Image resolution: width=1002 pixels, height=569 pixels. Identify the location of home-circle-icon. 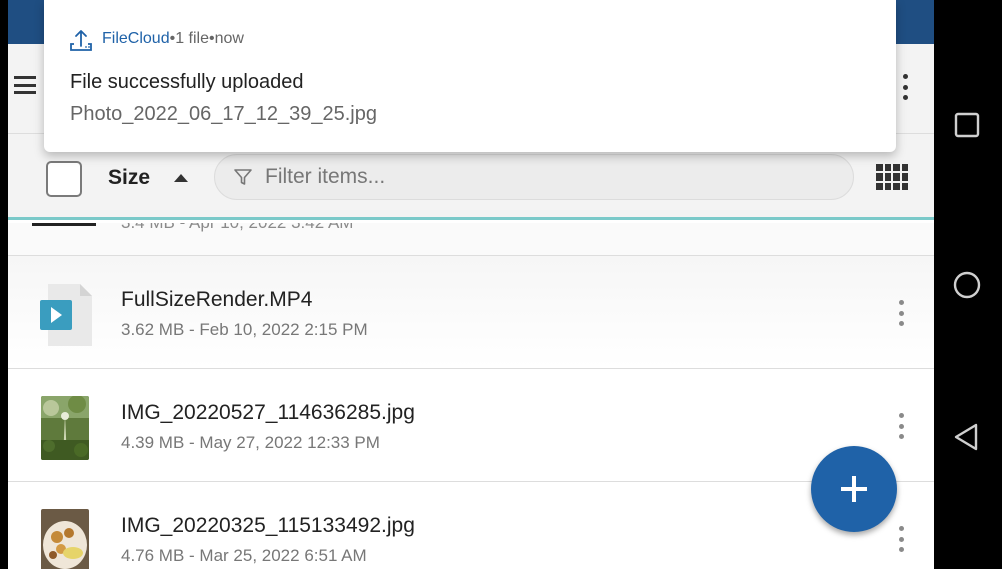
(967, 285).